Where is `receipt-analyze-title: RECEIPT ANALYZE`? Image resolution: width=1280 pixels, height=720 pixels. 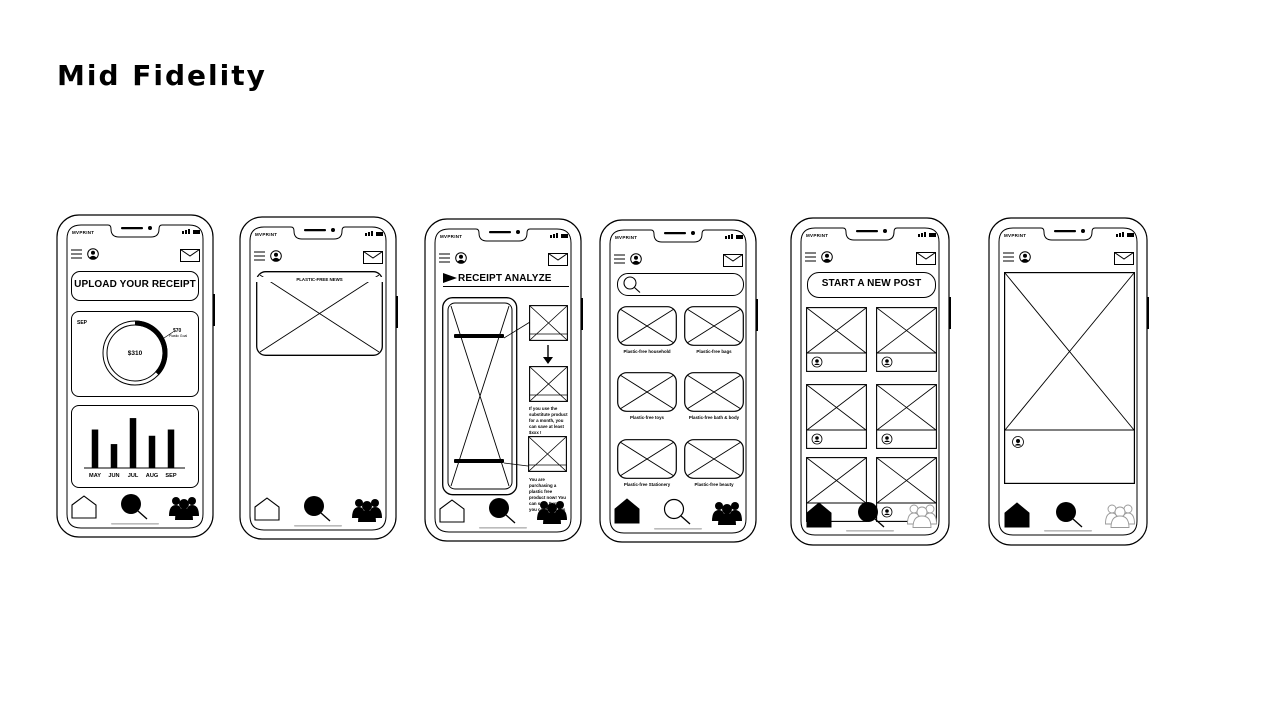 receipt-analyze-title: RECEIPT ANALYZE is located at coordinates (505, 278).